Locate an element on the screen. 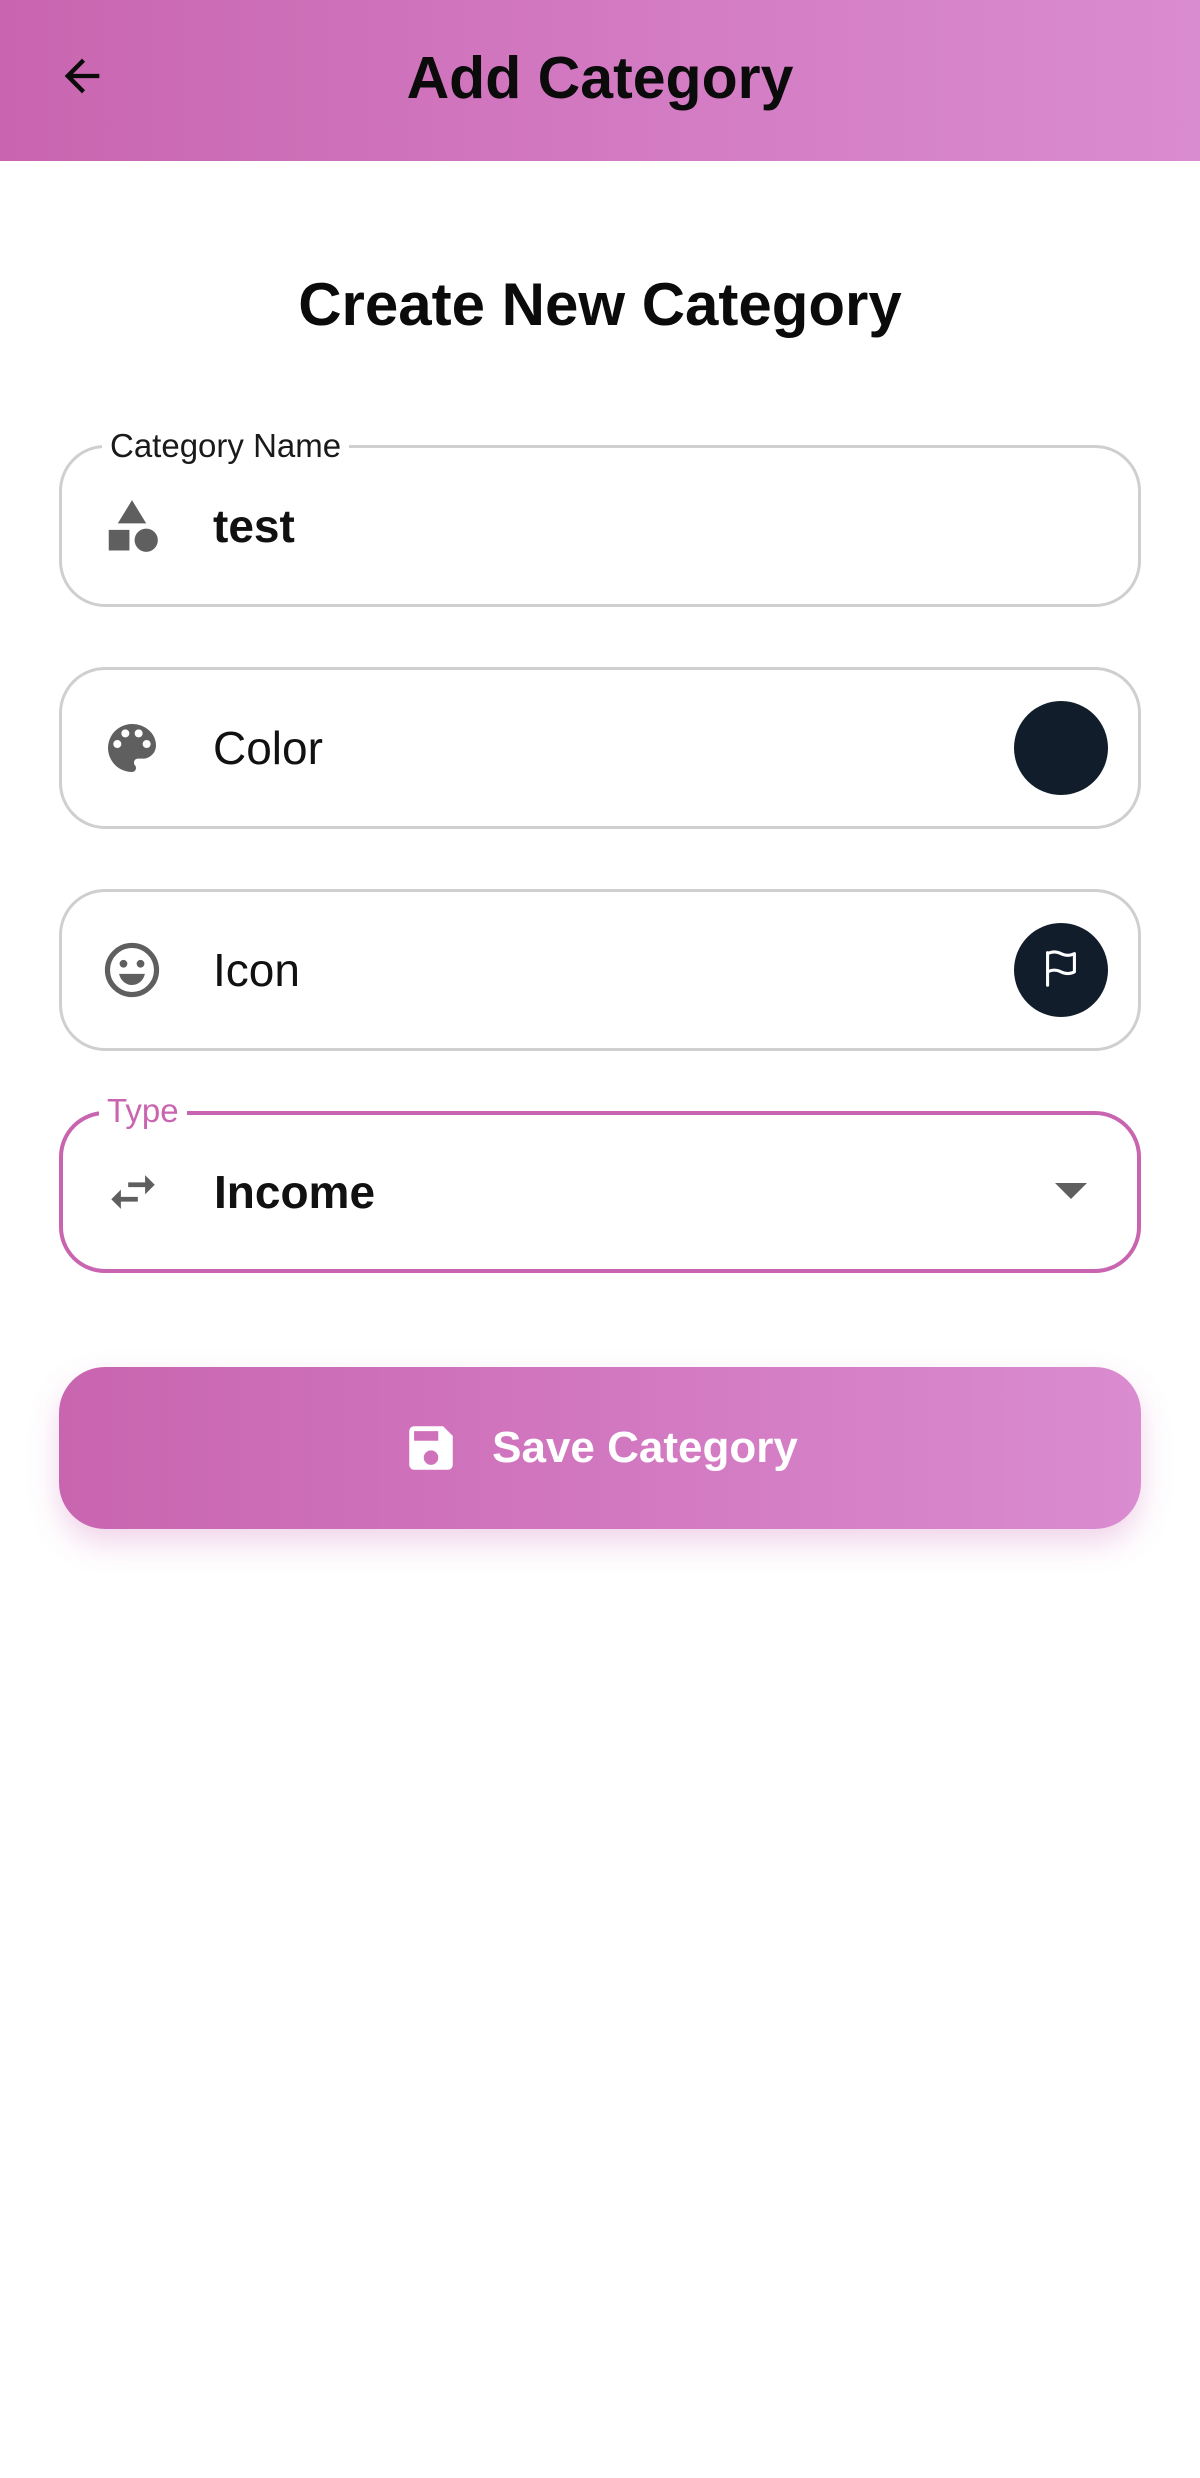 The image size is (1200, 2478). category-name-label: Category Name is located at coordinates (226, 446).